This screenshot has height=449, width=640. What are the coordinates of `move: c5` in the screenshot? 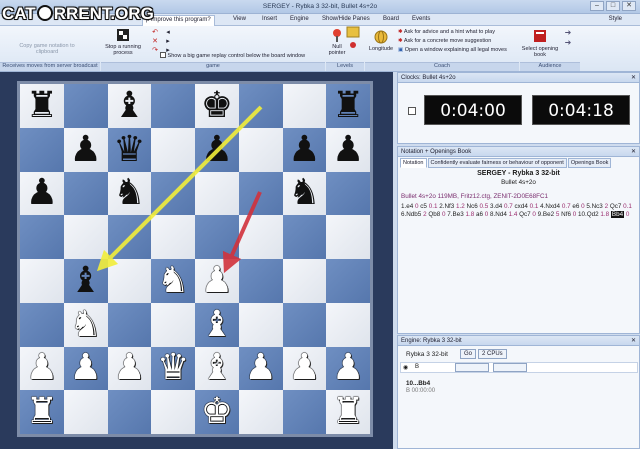 It's located at (423, 206).